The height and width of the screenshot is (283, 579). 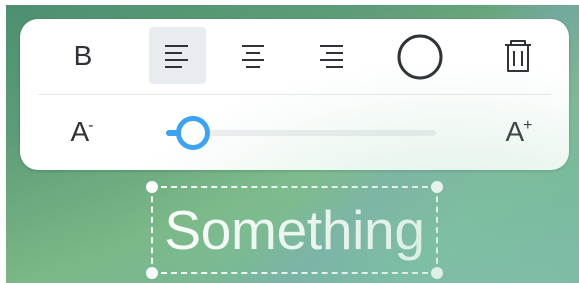 I want to click on align-right-button, so click(x=330, y=56).